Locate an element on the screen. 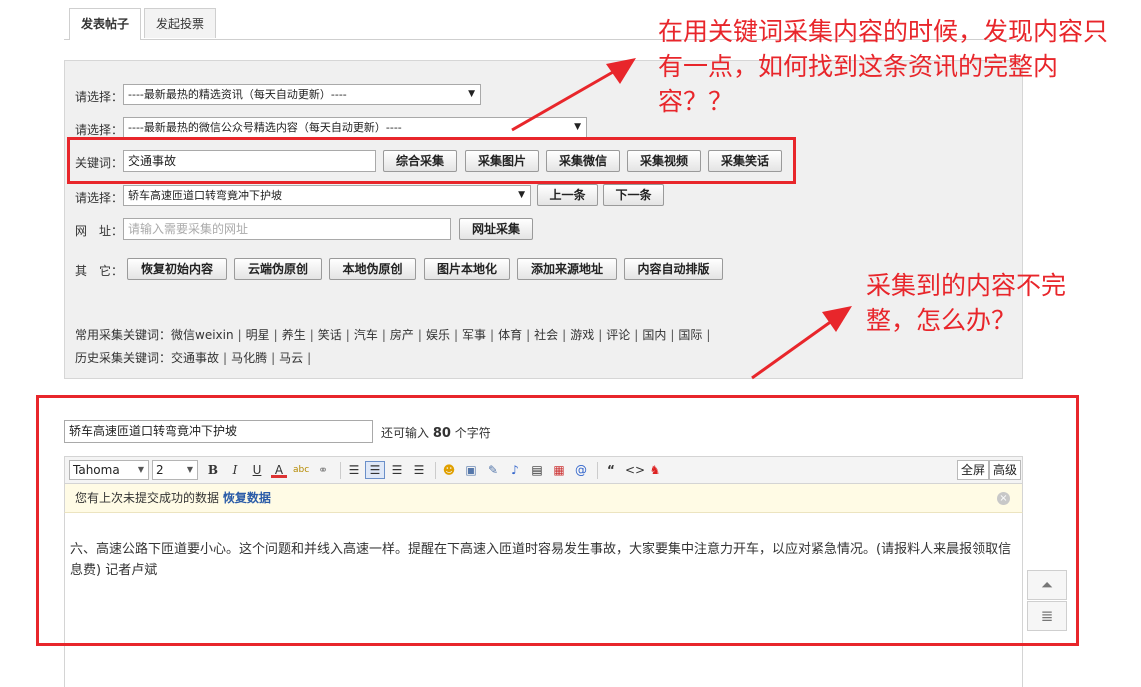 Image resolution: width=1141 pixels, height=687 pixels. arrow-head-keyword is located at coordinates (621, 71).